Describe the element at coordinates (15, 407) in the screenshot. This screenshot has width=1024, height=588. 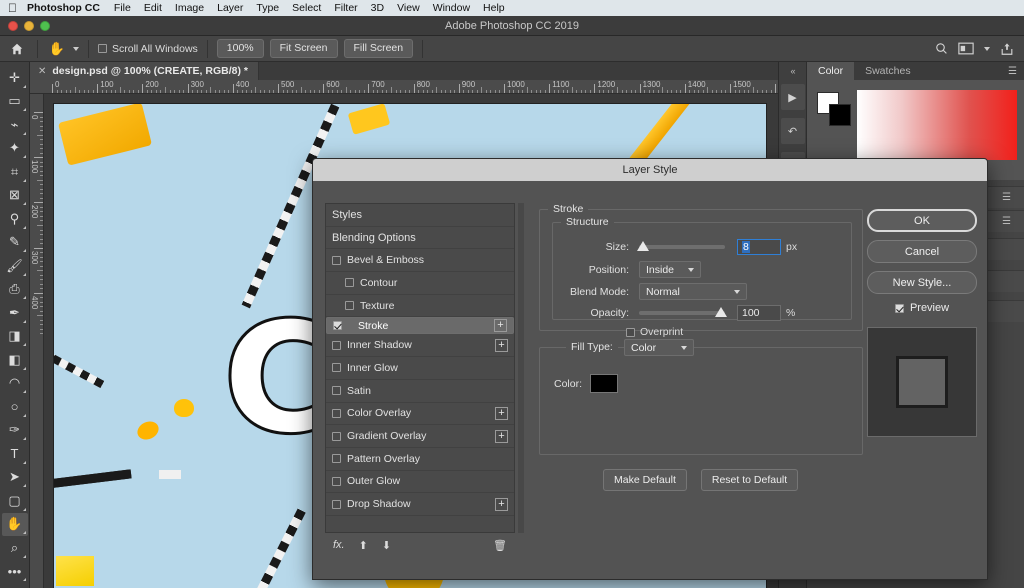
I see `dodge-tool: ○` at that location.